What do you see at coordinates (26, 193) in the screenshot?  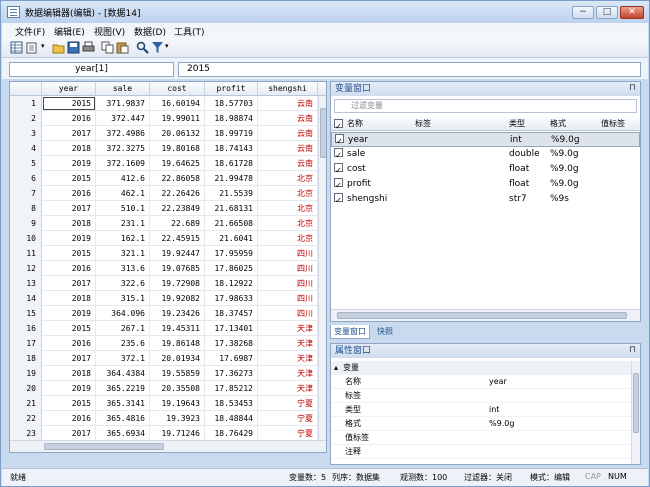 I see `row-number: 7` at bounding box center [26, 193].